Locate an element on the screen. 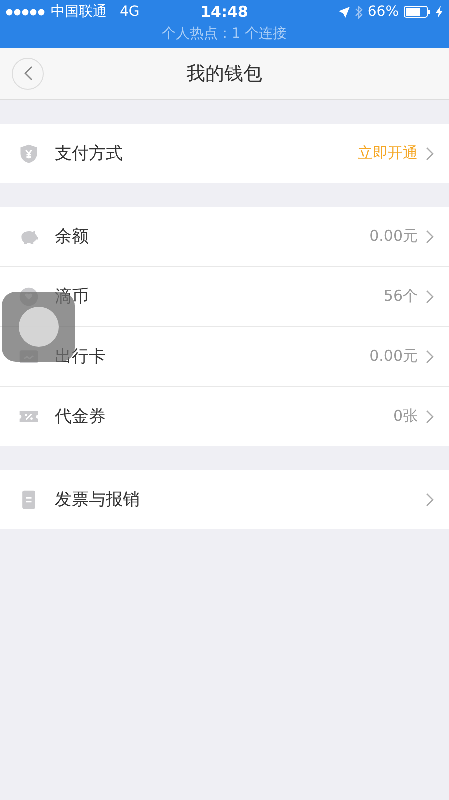 The width and height of the screenshot is (449, 800). clock: 14:48 is located at coordinates (224, 12).